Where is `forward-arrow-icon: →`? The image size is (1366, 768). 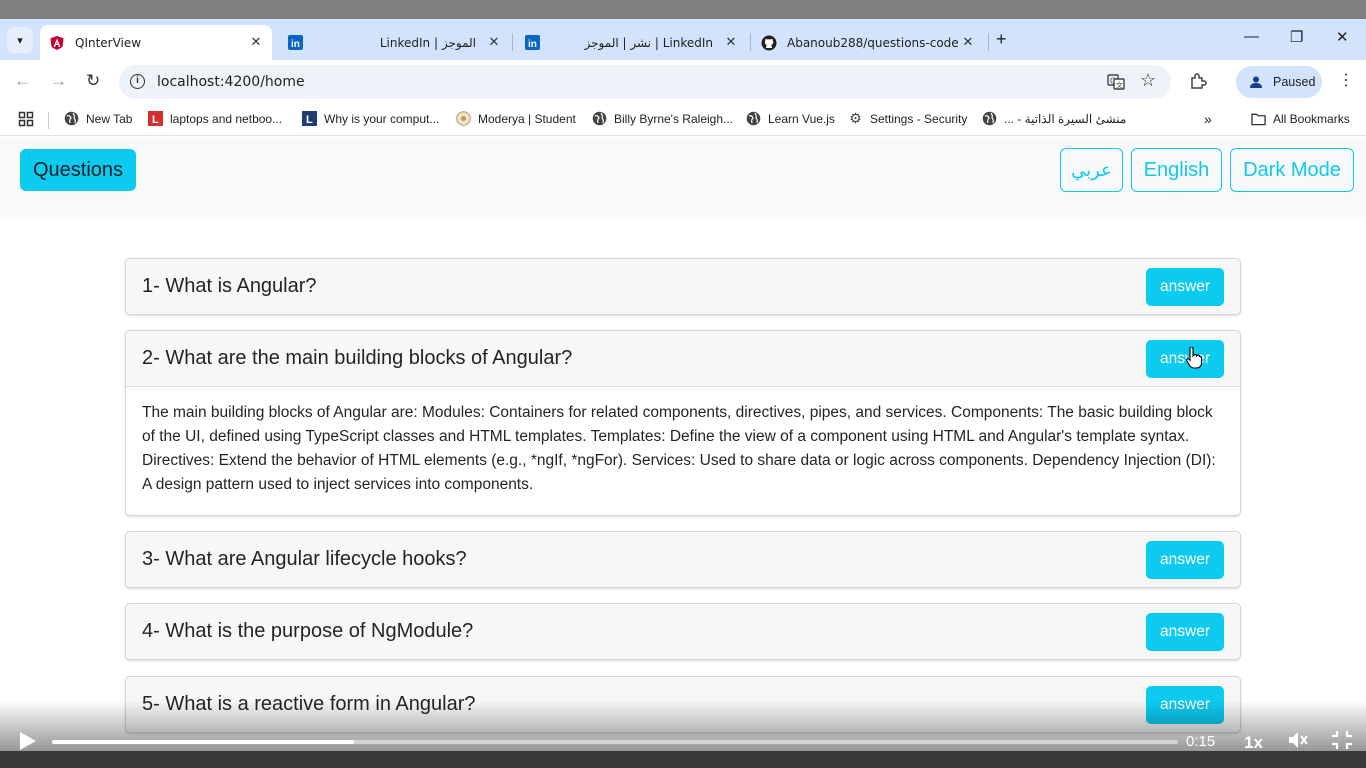
forward-arrow-icon: → is located at coordinates (58, 81).